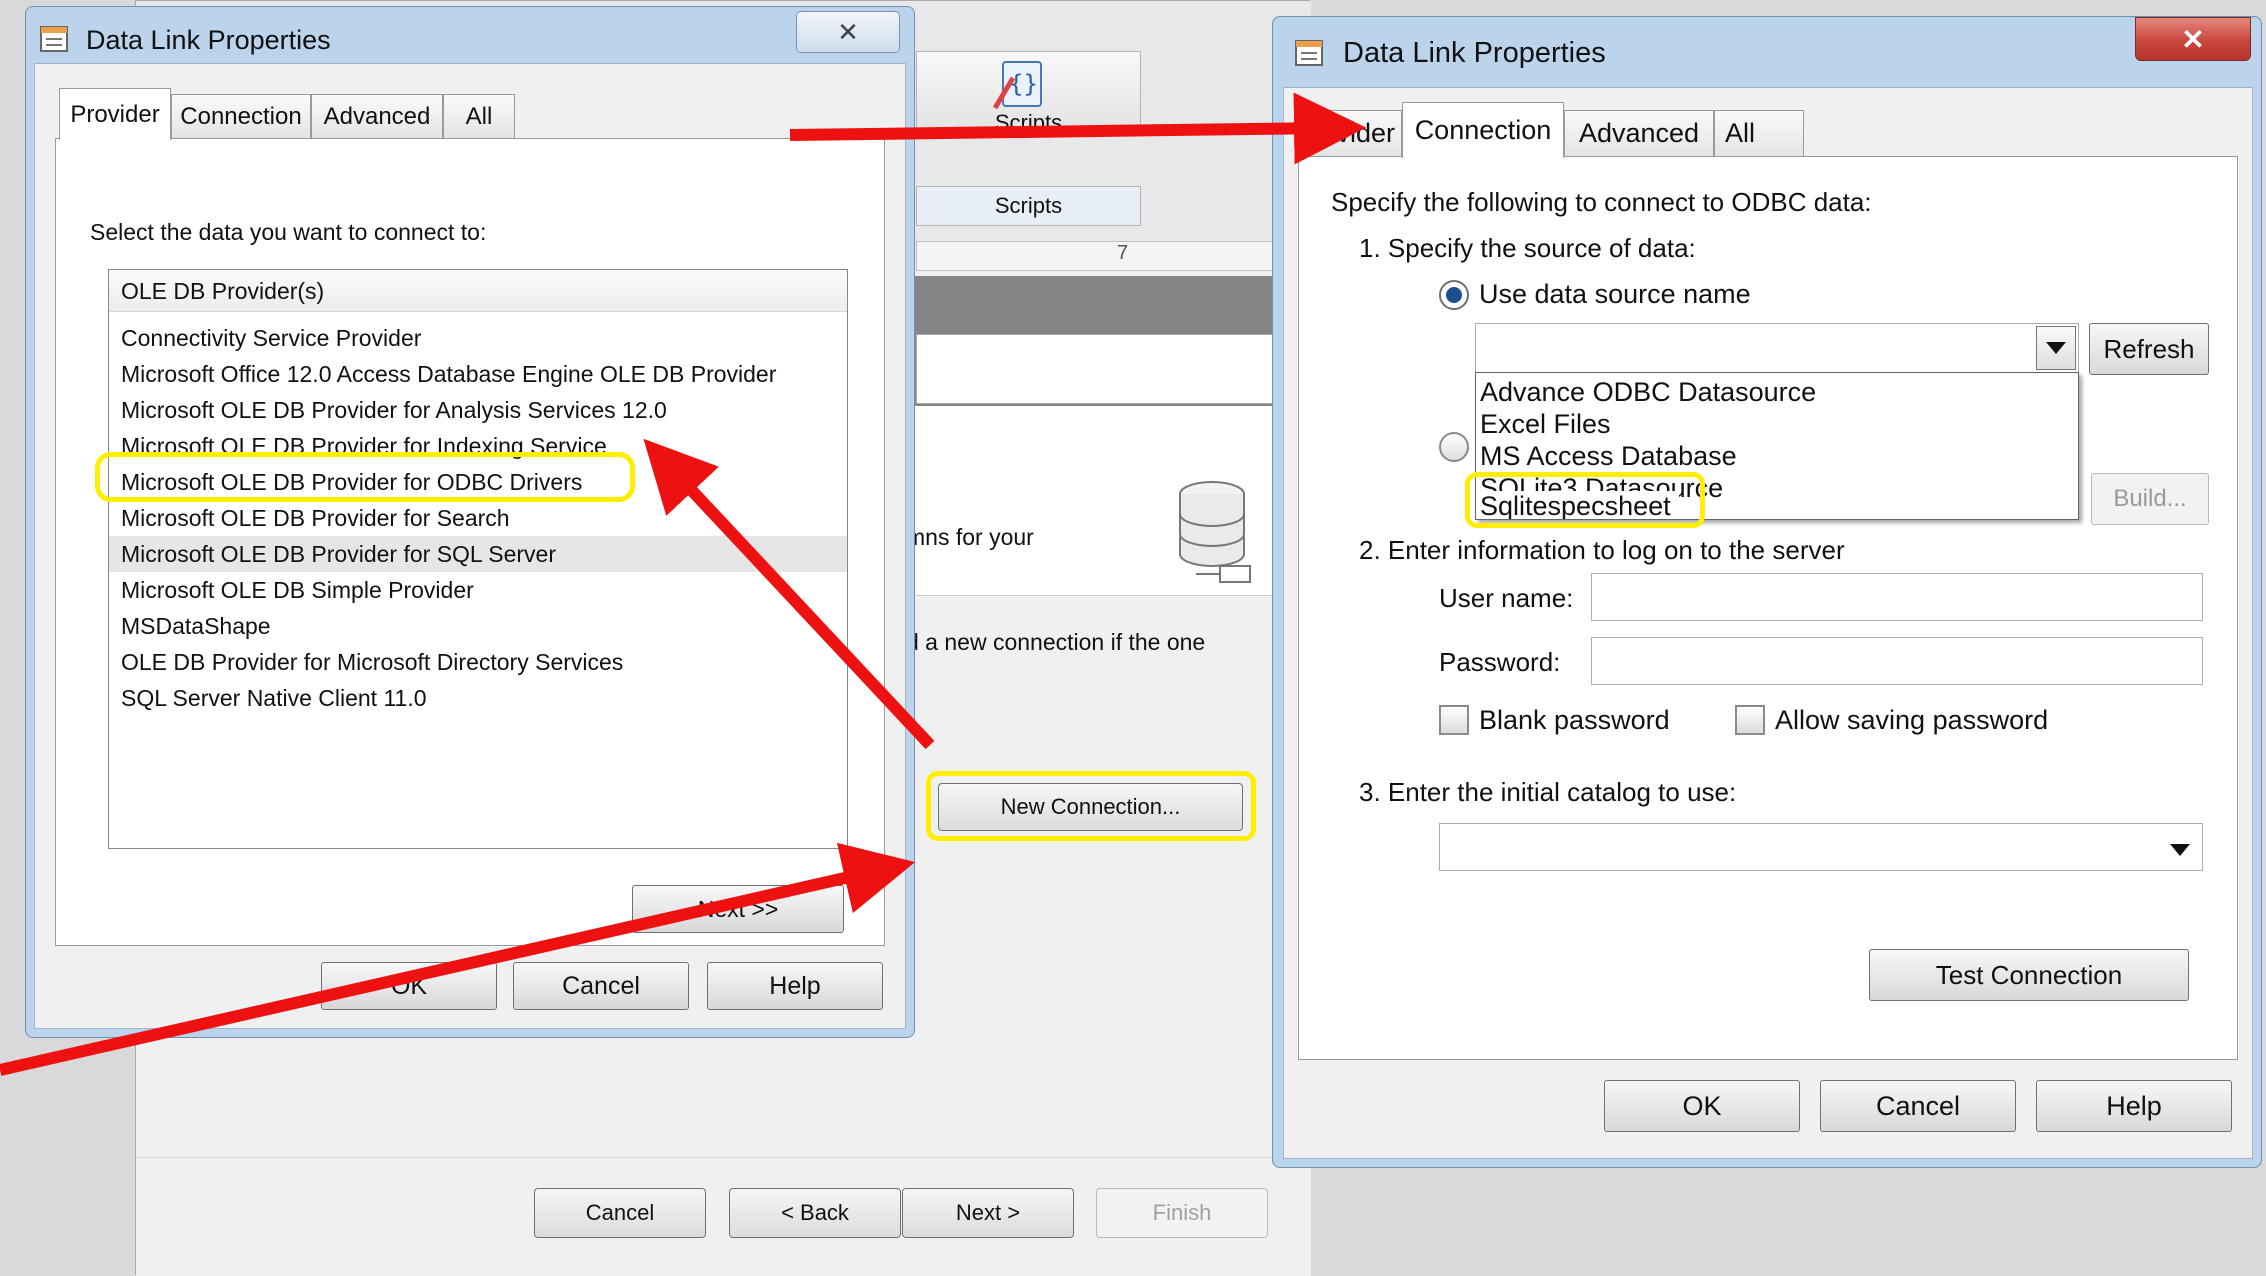 The width and height of the screenshot is (2266, 1276). I want to click on tab-provider: Provider, so click(115, 114).